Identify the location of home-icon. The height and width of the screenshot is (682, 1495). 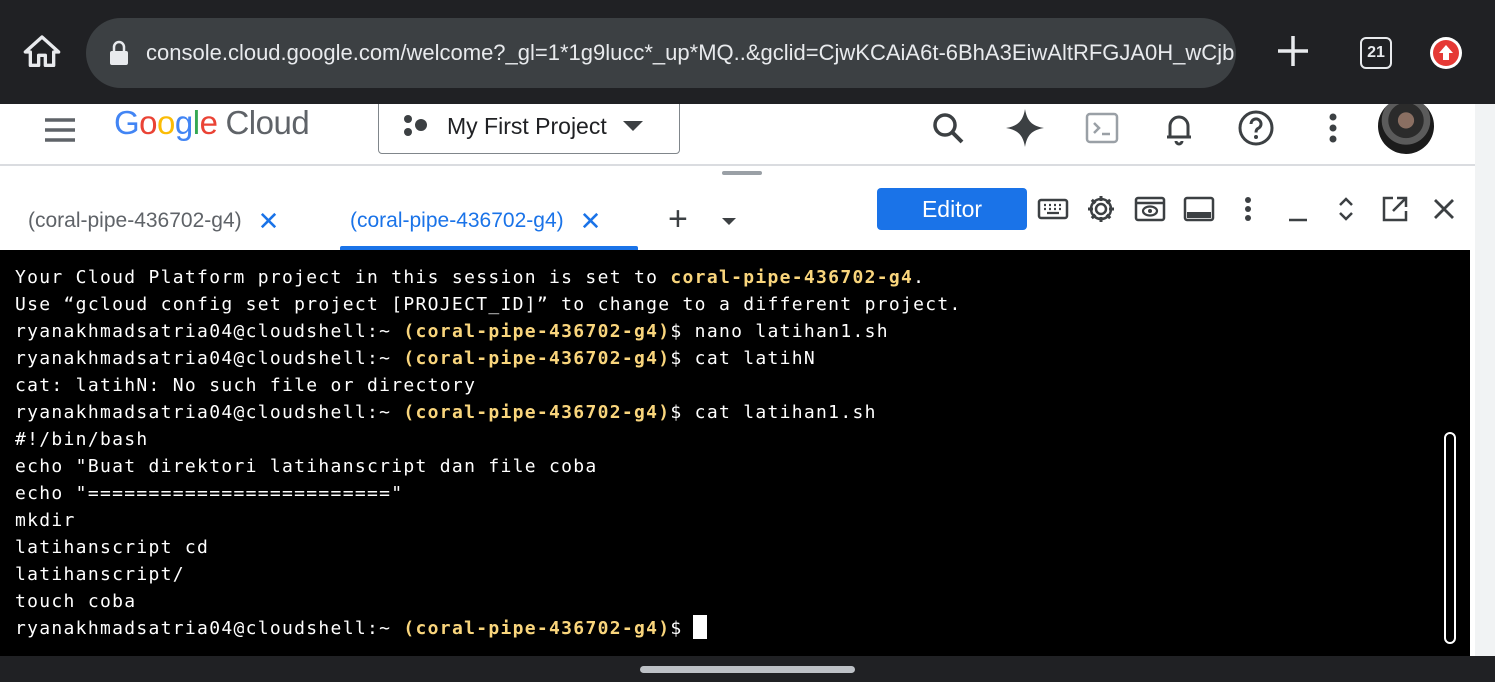
(42, 52).